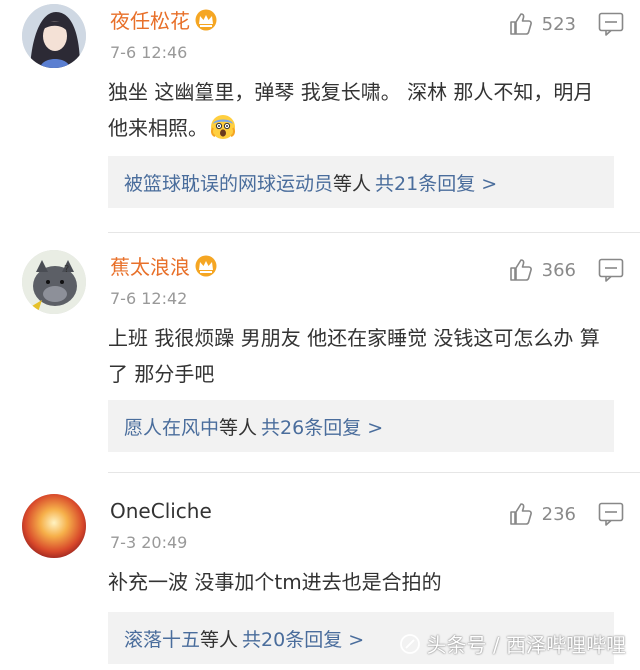 The image size is (640, 670). Describe the element at coordinates (162, 638) in the screenshot. I see `reply-user-link: 滚落十五` at that location.